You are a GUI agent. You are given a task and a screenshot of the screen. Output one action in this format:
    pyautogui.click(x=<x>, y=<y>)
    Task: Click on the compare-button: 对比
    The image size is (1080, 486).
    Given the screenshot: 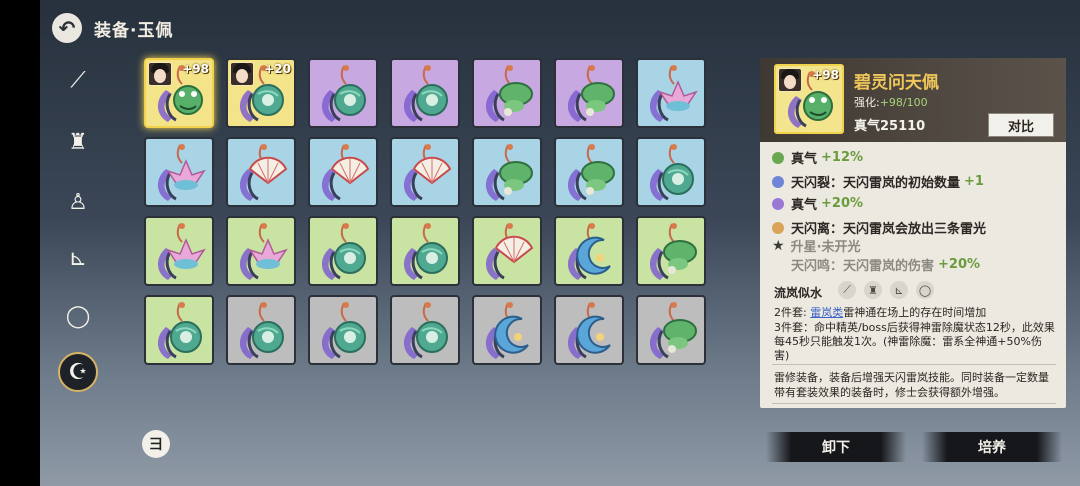 What is the action you would take?
    pyautogui.click(x=1021, y=125)
    